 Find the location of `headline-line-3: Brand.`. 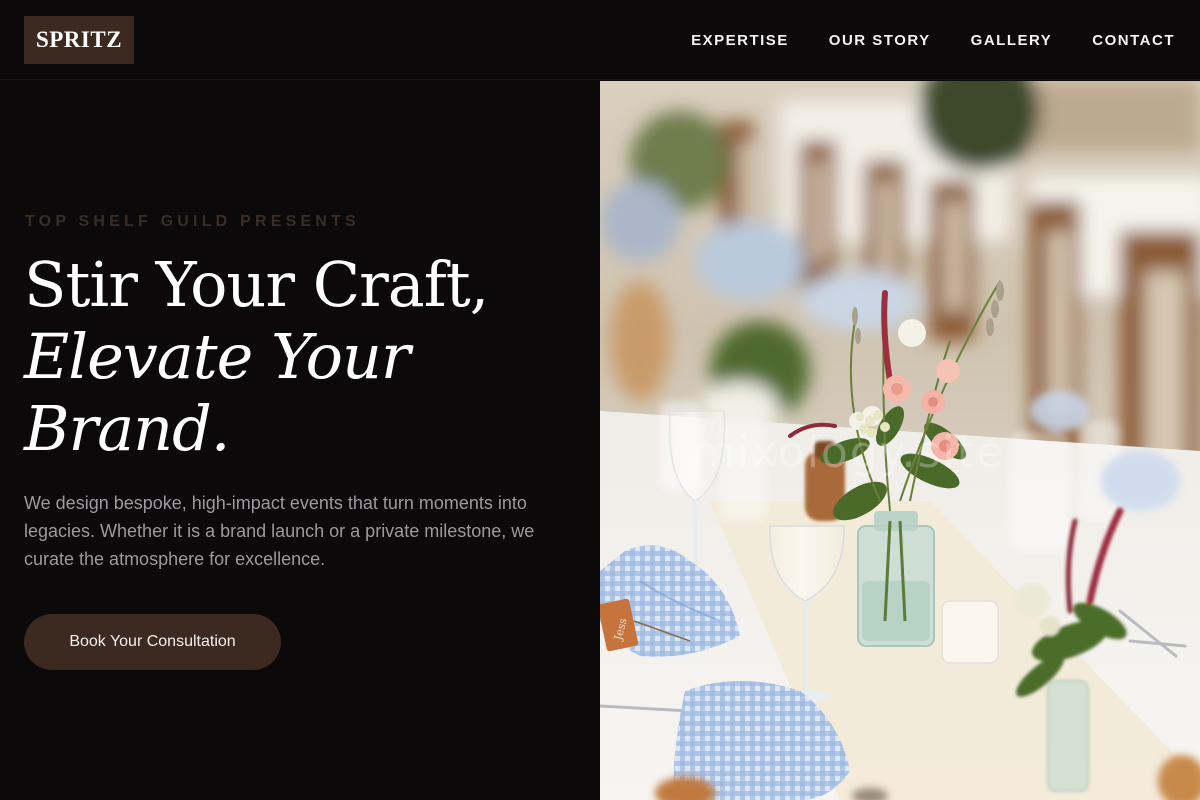

headline-line-3: Brand. is located at coordinates (127, 428).